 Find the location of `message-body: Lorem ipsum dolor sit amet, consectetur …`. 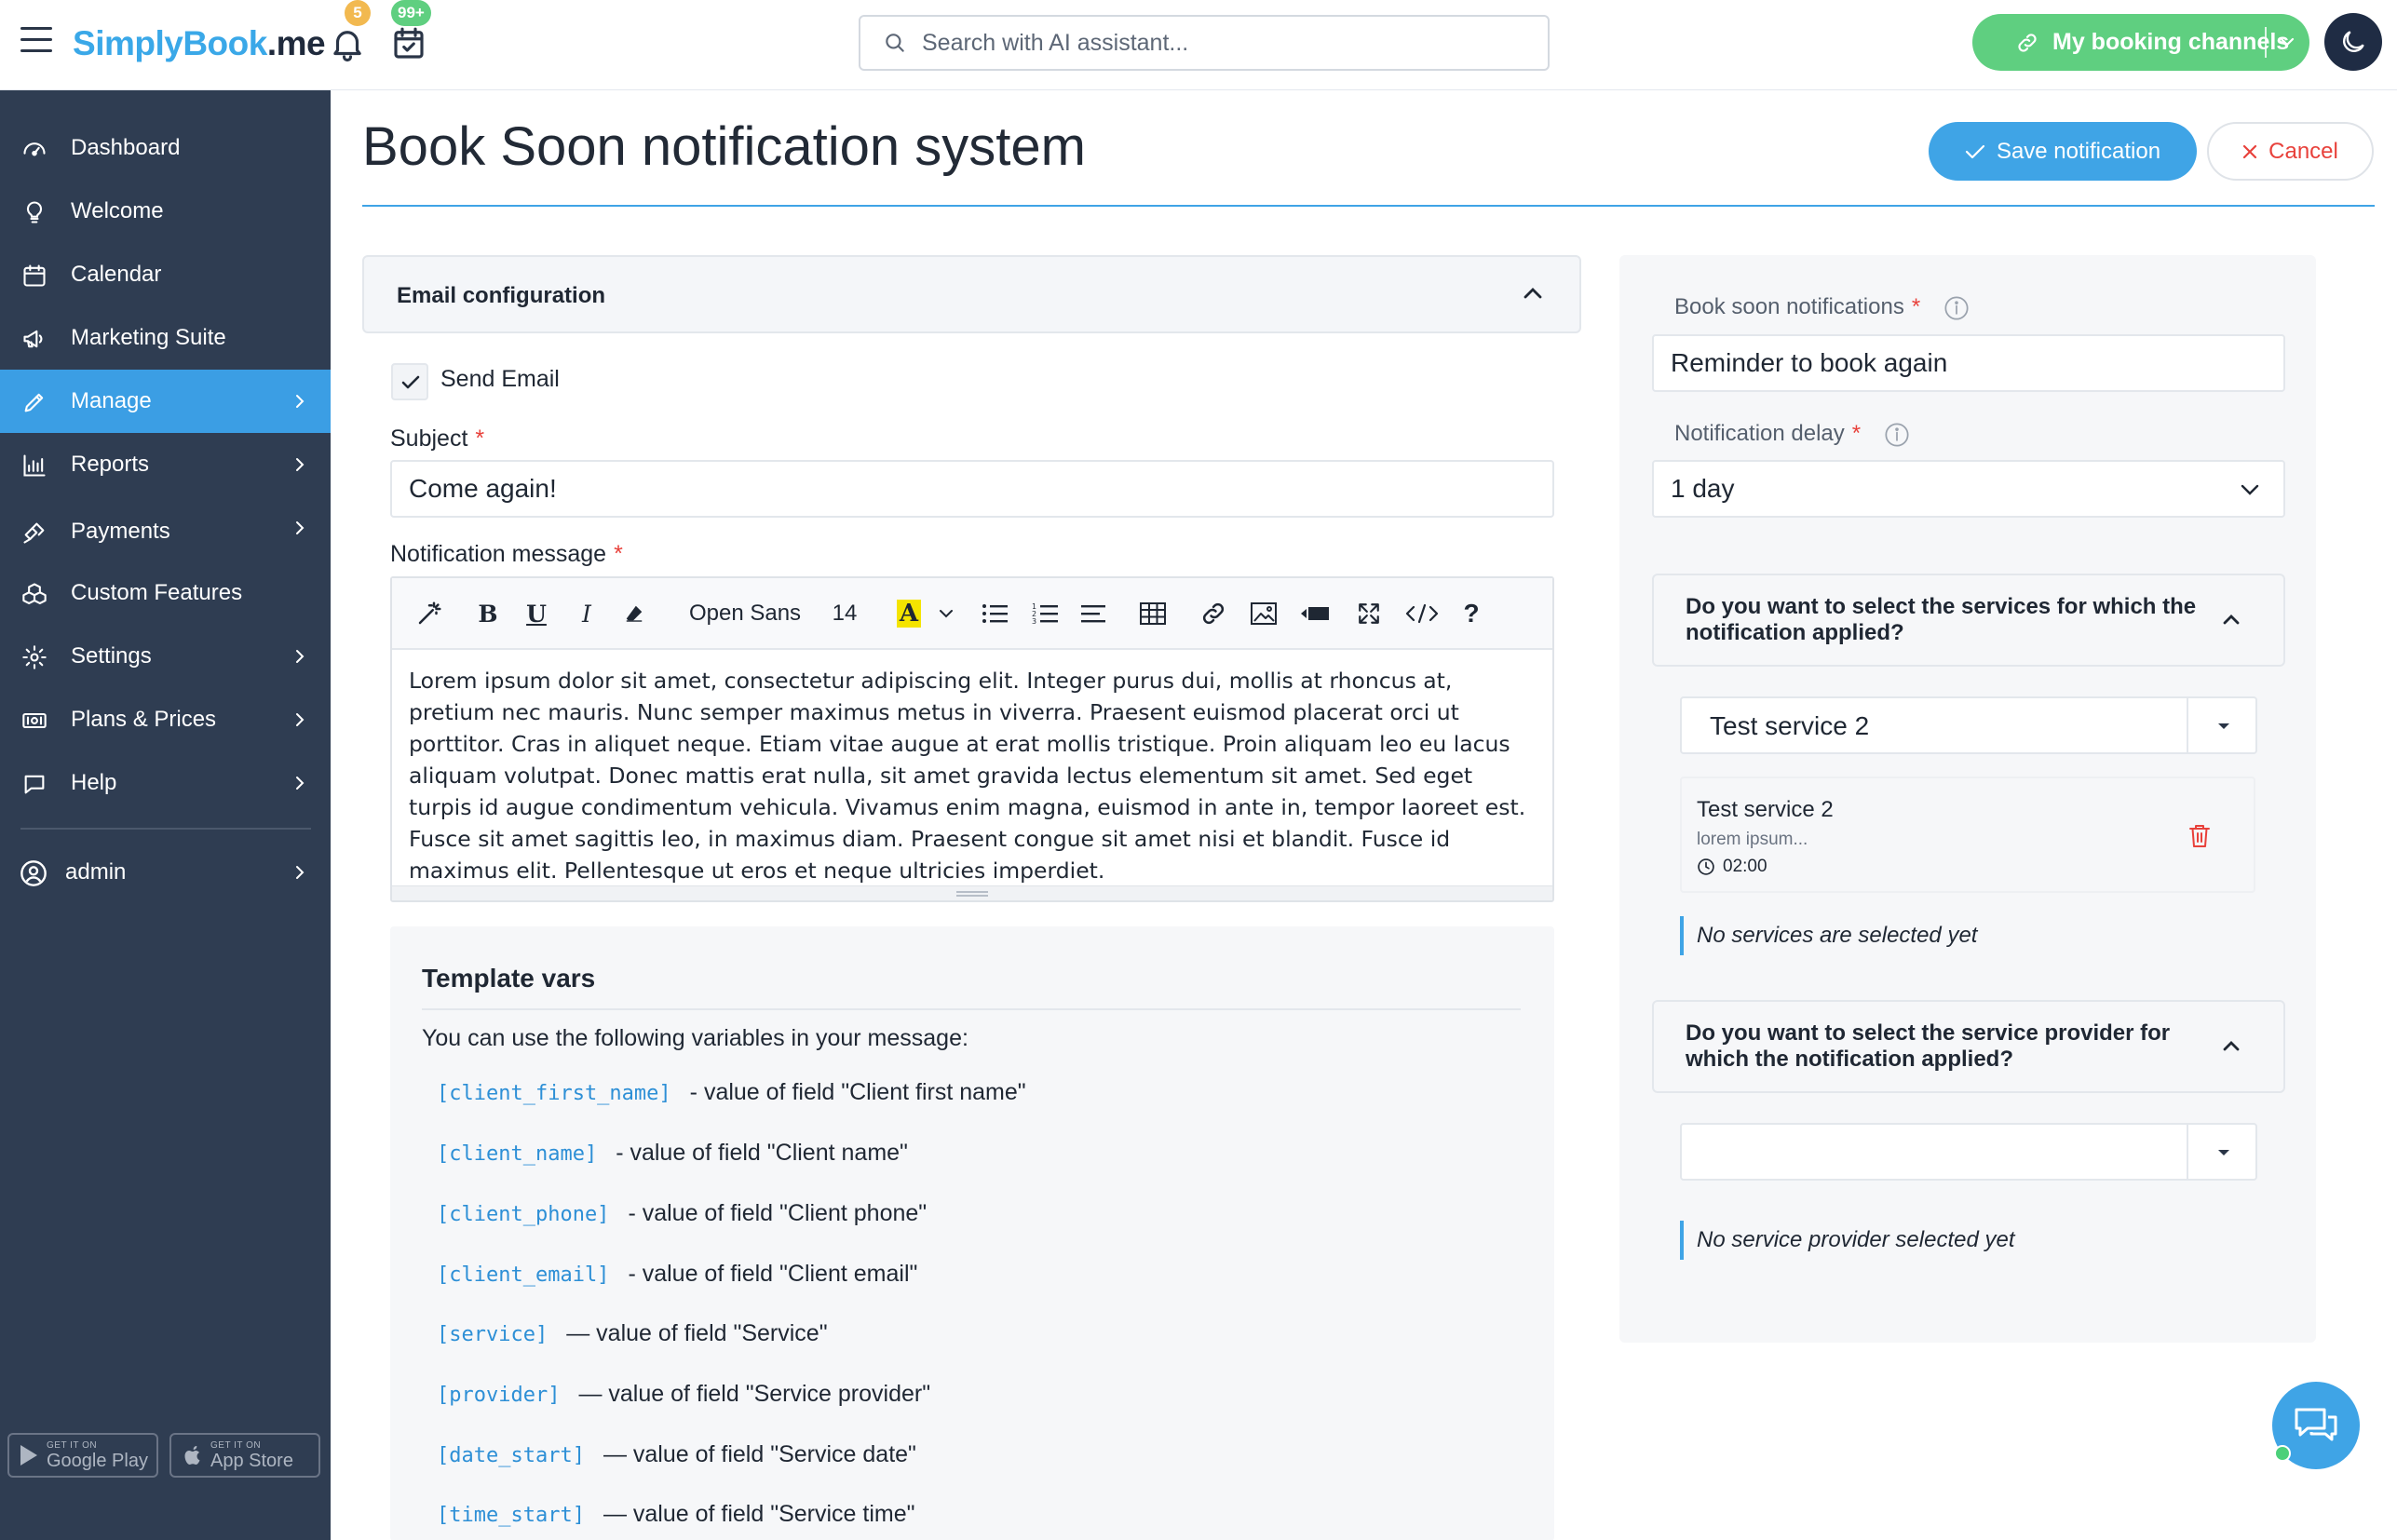

message-body: Lorem ipsum dolor sit amet, consectetur … is located at coordinates (973, 776).